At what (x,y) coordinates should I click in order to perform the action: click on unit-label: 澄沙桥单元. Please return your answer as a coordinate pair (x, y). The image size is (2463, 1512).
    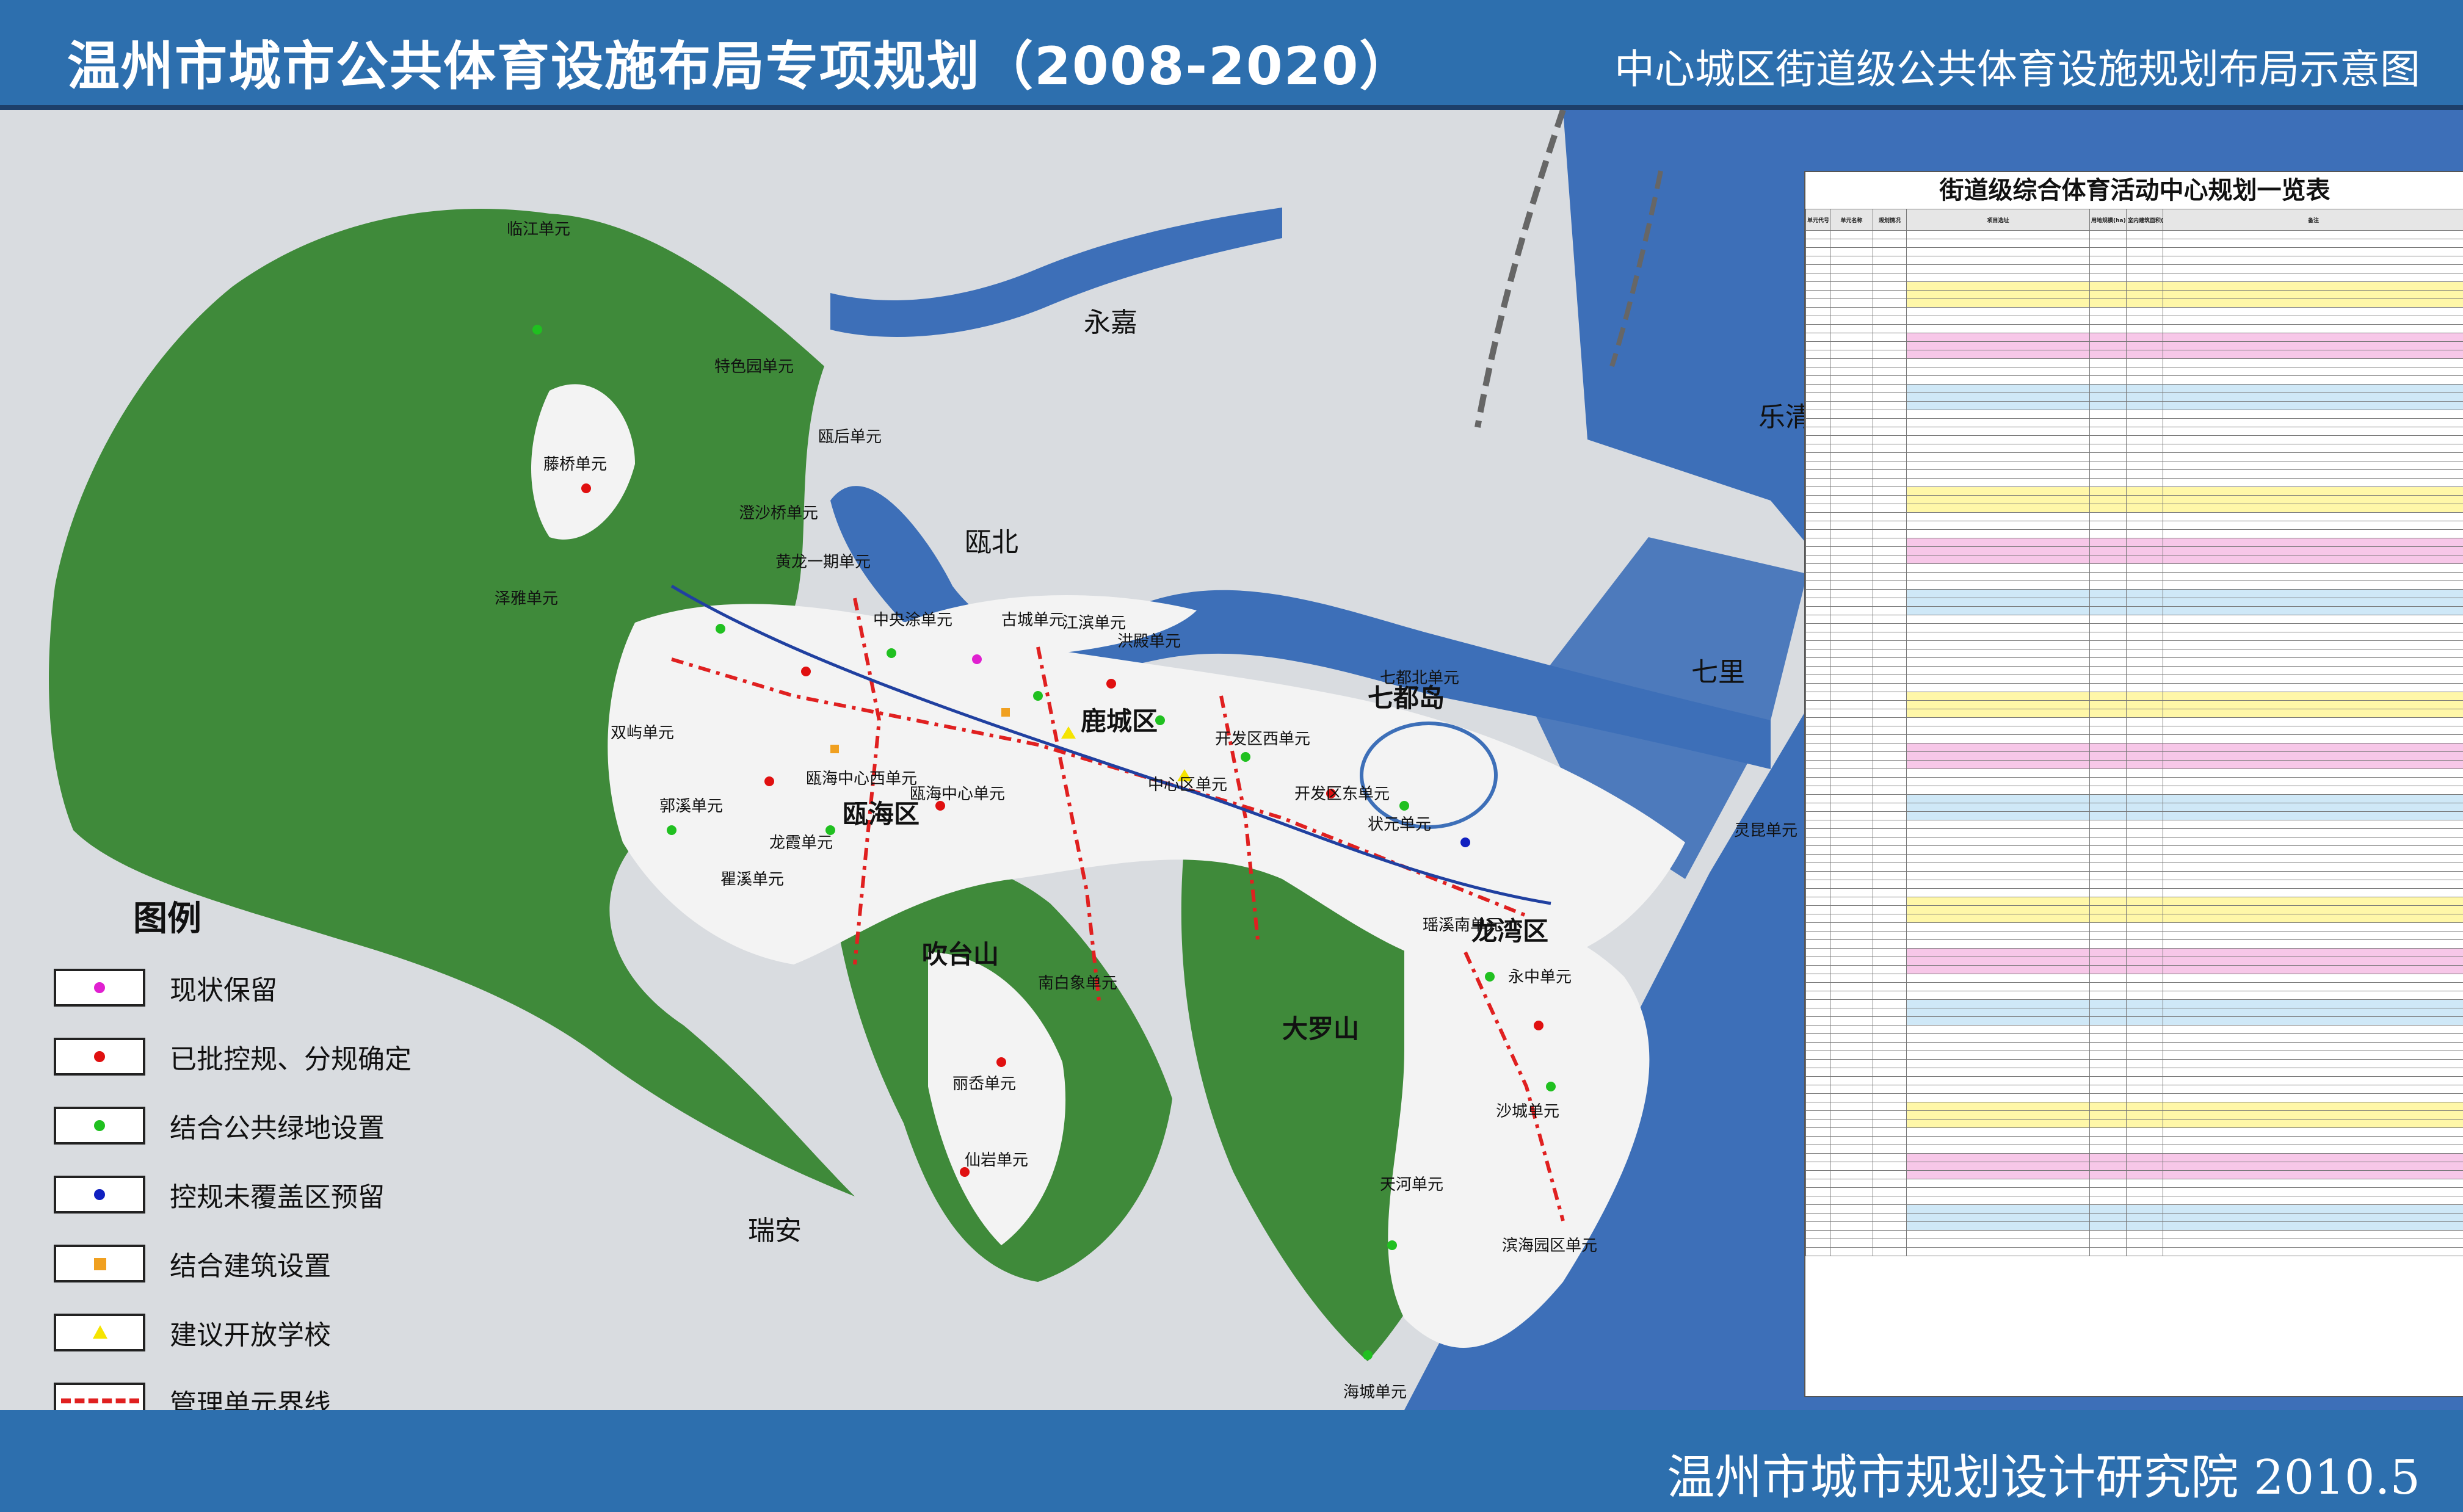
    Looking at the image, I should click on (779, 513).